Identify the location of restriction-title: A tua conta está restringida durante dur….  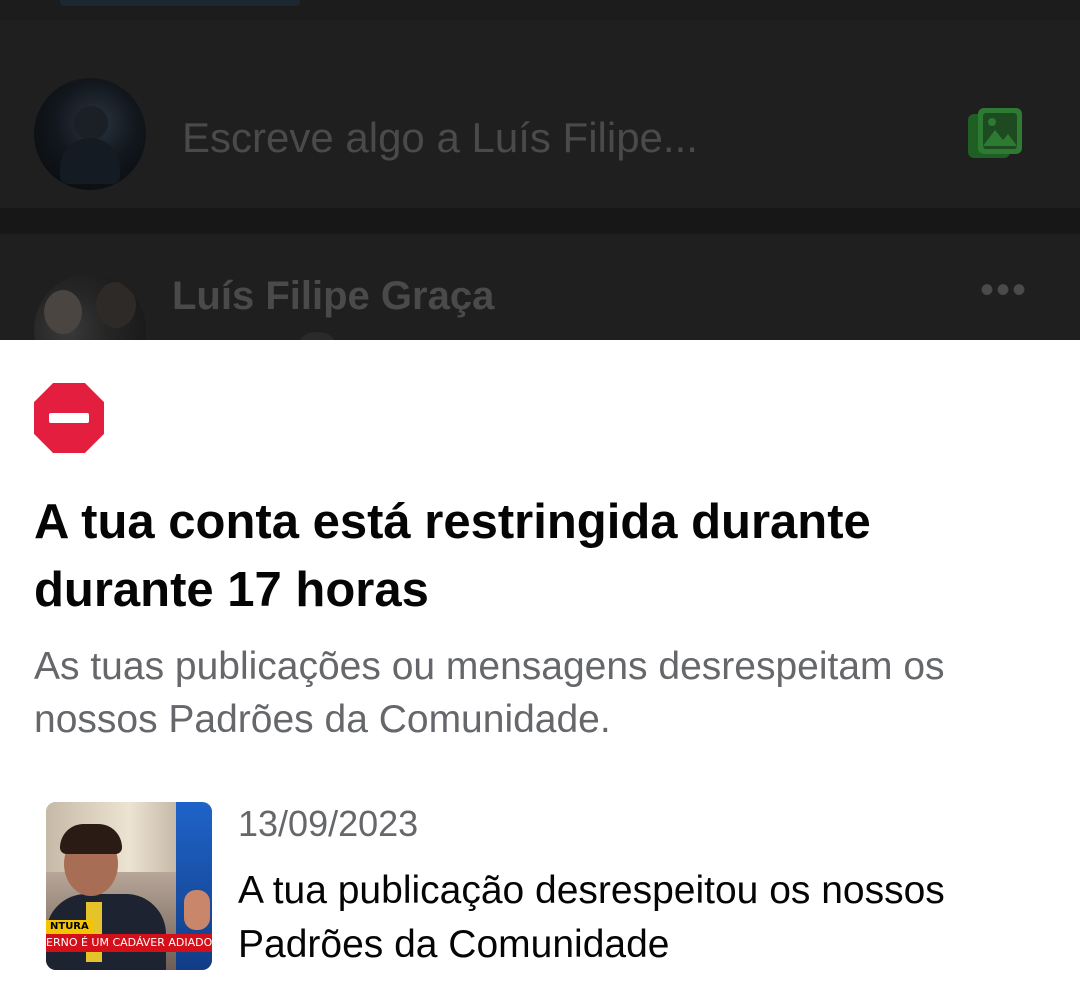
(452, 556).